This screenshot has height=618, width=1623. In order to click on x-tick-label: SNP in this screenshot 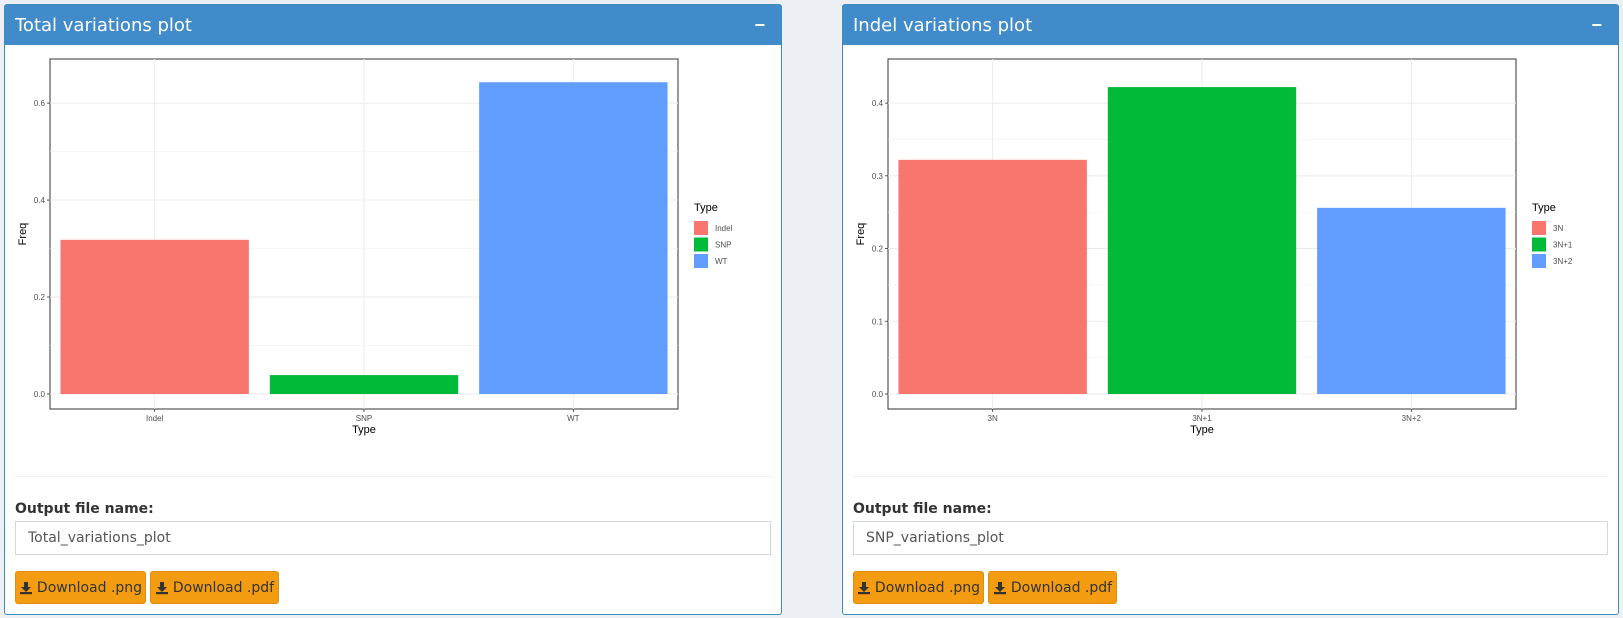, I will do `click(364, 418)`.